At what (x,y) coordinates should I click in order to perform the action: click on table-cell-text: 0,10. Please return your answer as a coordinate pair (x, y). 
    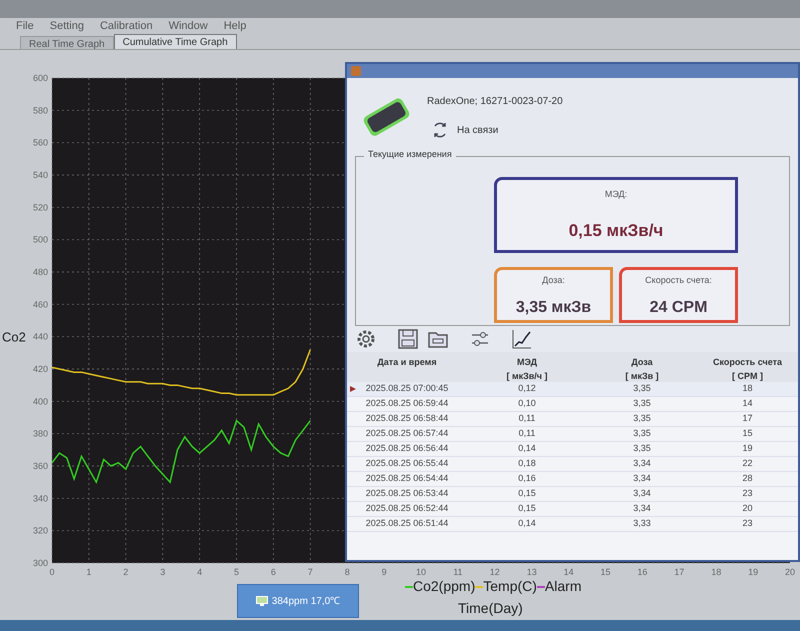
    Looking at the image, I should click on (527, 403).